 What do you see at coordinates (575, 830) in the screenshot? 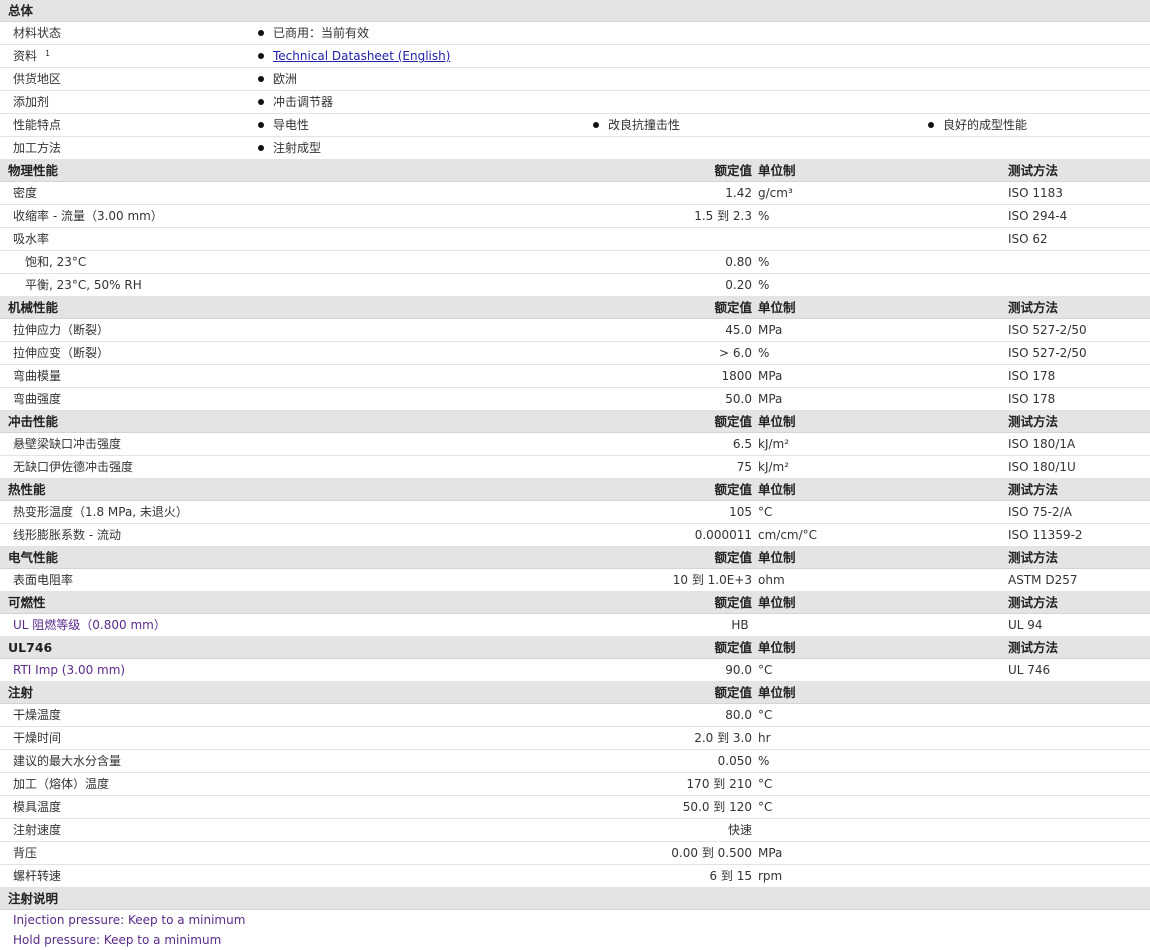
I see `property-row: 注射速度 快速` at bounding box center [575, 830].